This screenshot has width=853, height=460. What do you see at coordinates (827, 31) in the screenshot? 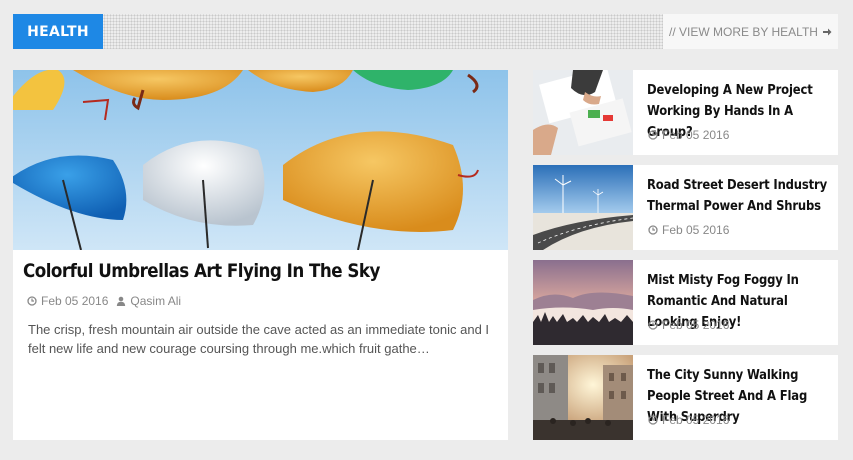
I see `arrow-right-icon` at bounding box center [827, 31].